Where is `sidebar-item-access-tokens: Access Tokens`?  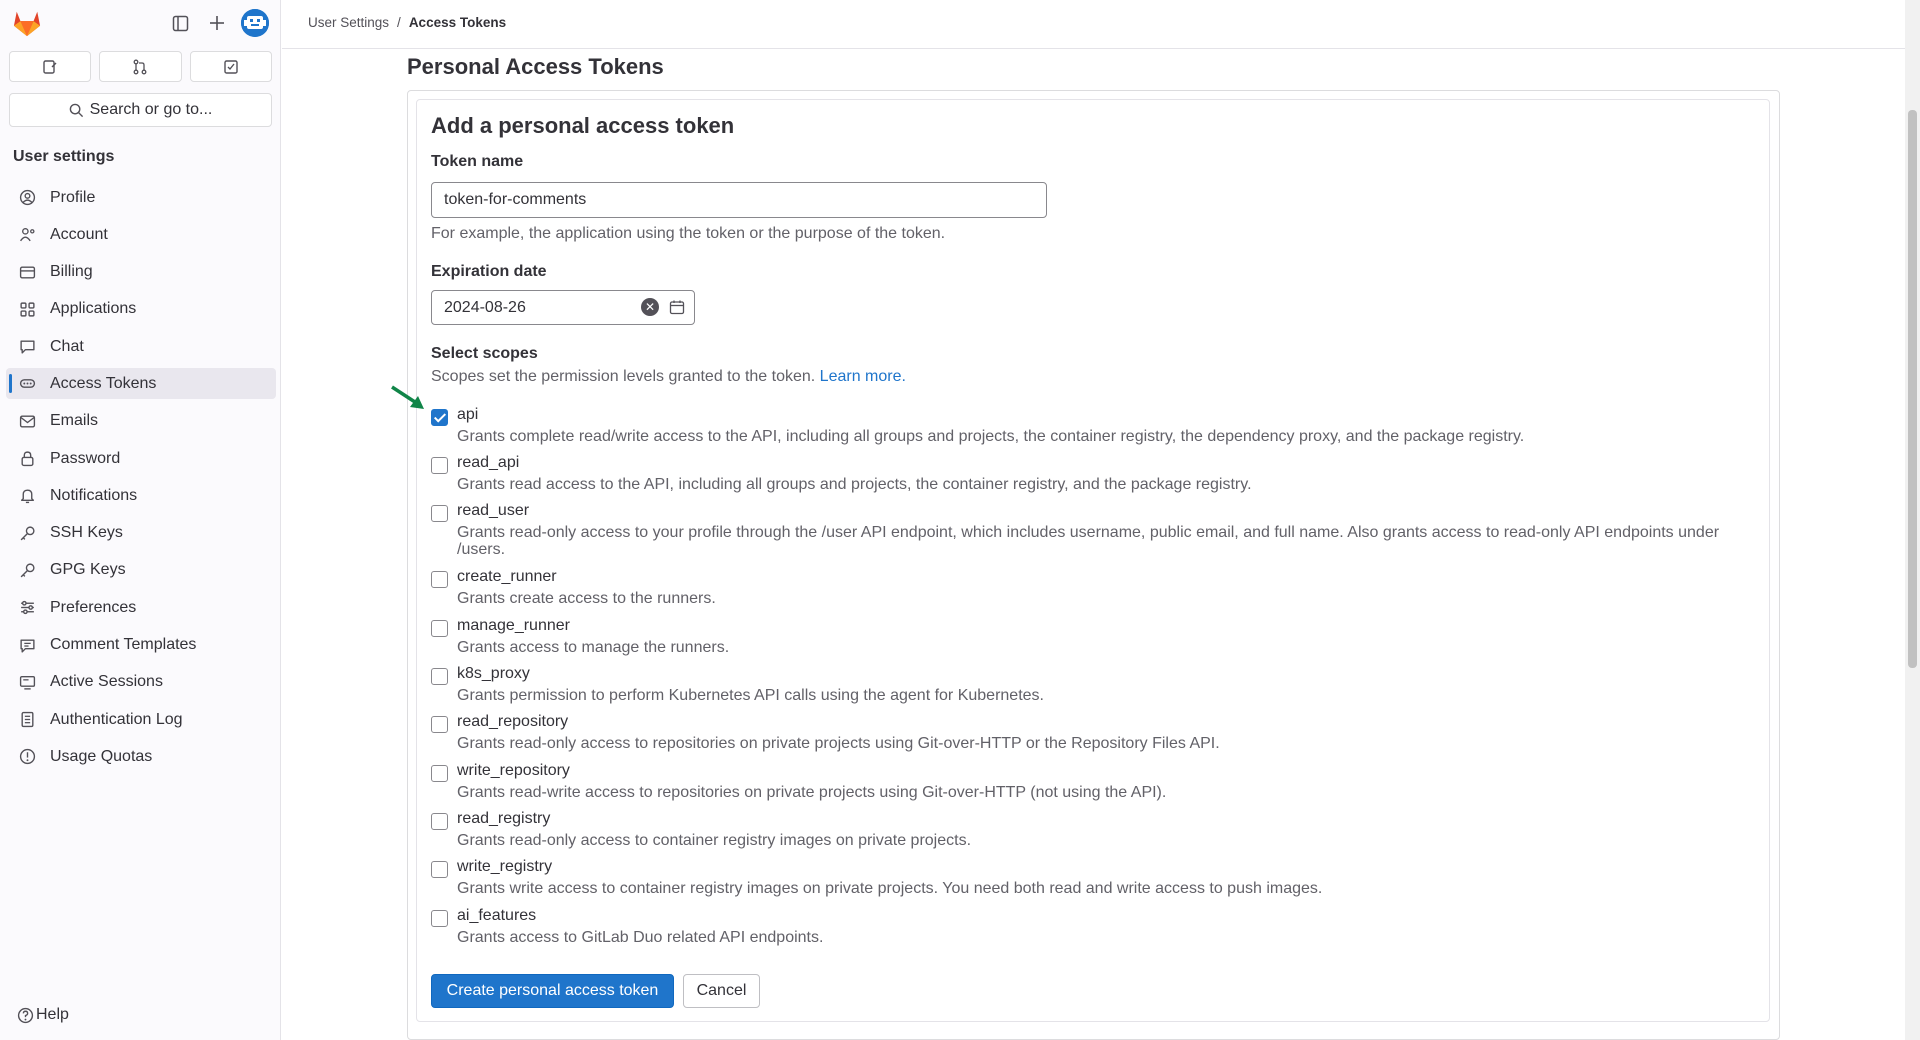 sidebar-item-access-tokens: Access Tokens is located at coordinates (141, 384).